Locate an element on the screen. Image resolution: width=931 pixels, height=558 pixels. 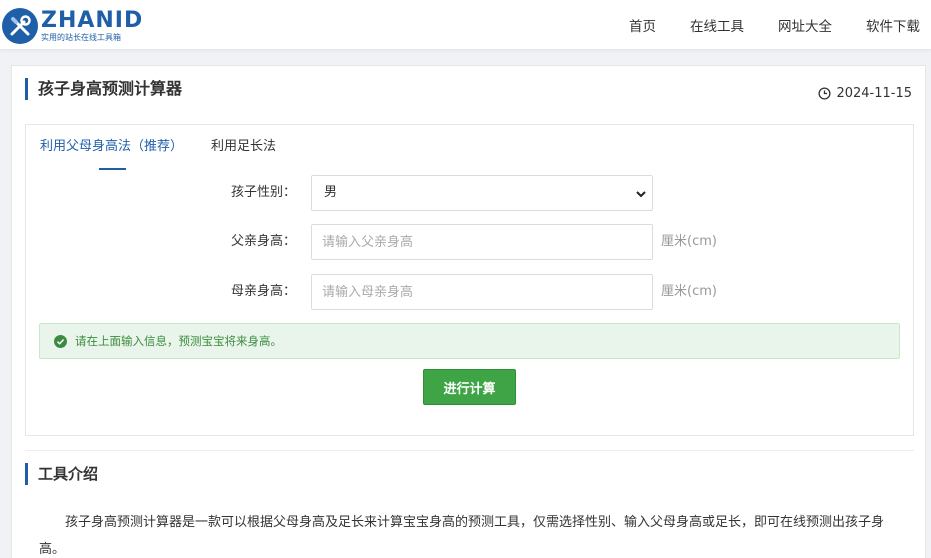
intro-title: 工具介绍 is located at coordinates (61, 474).